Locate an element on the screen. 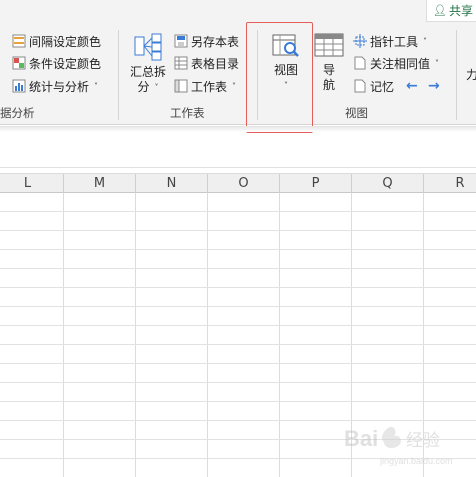  summary-split-button: 汇总拆 分 ˅ is located at coordinates (148, 63).